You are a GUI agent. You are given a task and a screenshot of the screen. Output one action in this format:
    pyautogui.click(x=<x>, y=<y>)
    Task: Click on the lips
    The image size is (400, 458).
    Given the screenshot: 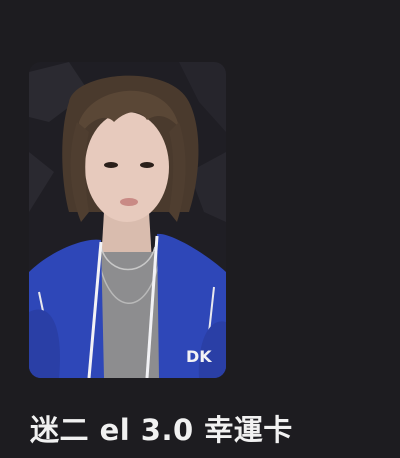 What is the action you would take?
    pyautogui.click(x=129, y=202)
    